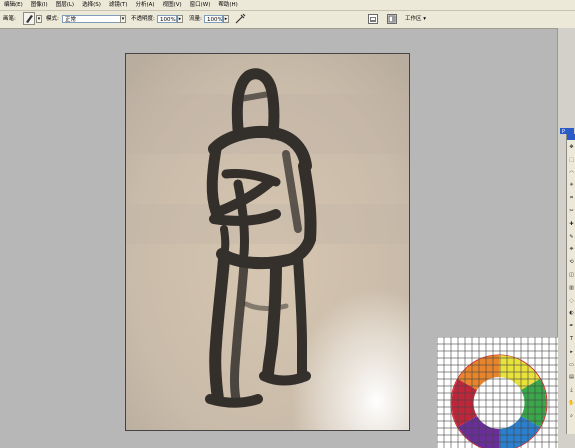 The height and width of the screenshot is (448, 575). What do you see at coordinates (571, 365) in the screenshot?
I see `shape-icon: ▭` at bounding box center [571, 365].